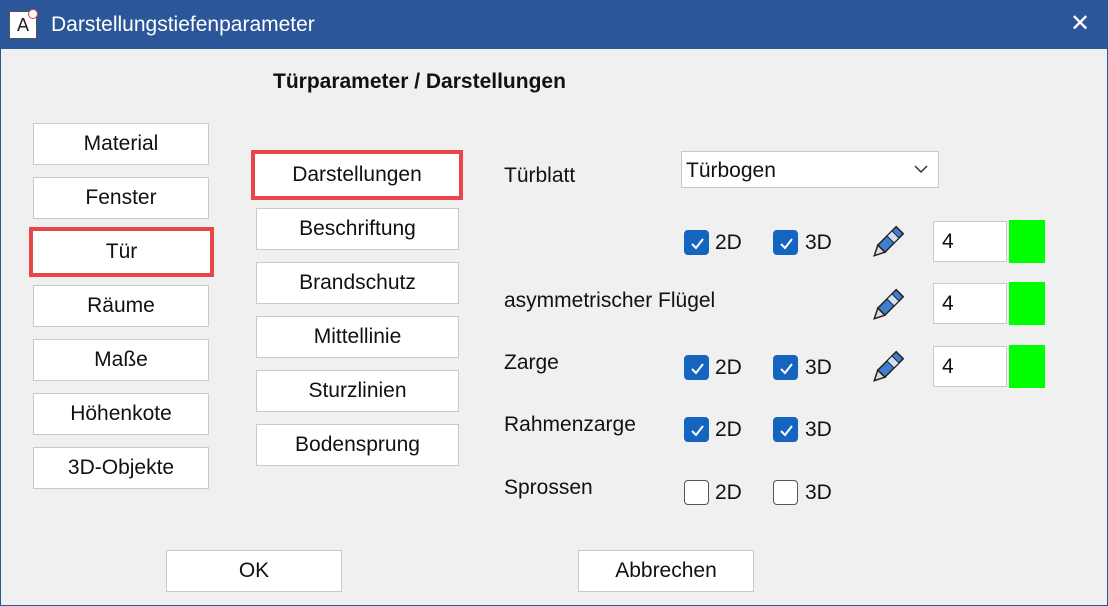 This screenshot has height=606, width=1108. What do you see at coordinates (731, 170) in the screenshot?
I see `turblatt-dropdown-value: Türbogen` at bounding box center [731, 170].